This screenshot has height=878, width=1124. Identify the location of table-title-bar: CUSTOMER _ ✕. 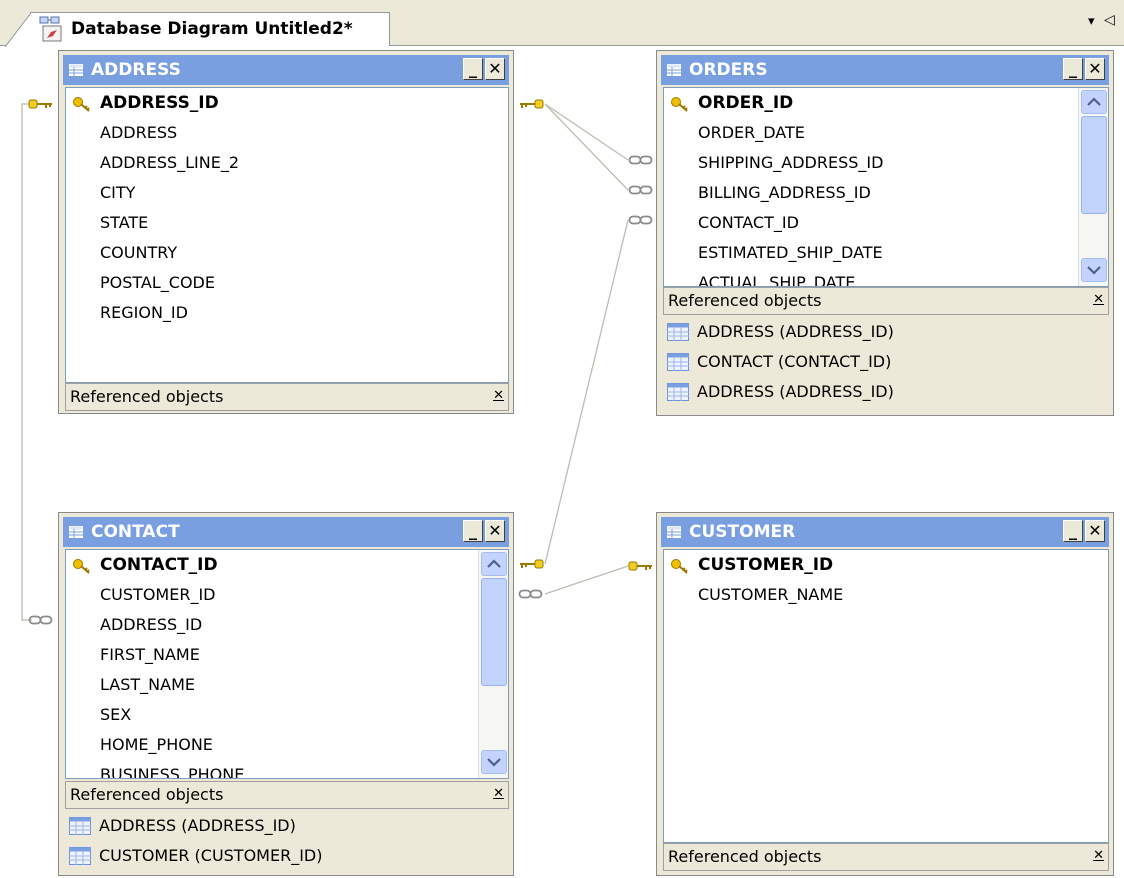
(885, 532).